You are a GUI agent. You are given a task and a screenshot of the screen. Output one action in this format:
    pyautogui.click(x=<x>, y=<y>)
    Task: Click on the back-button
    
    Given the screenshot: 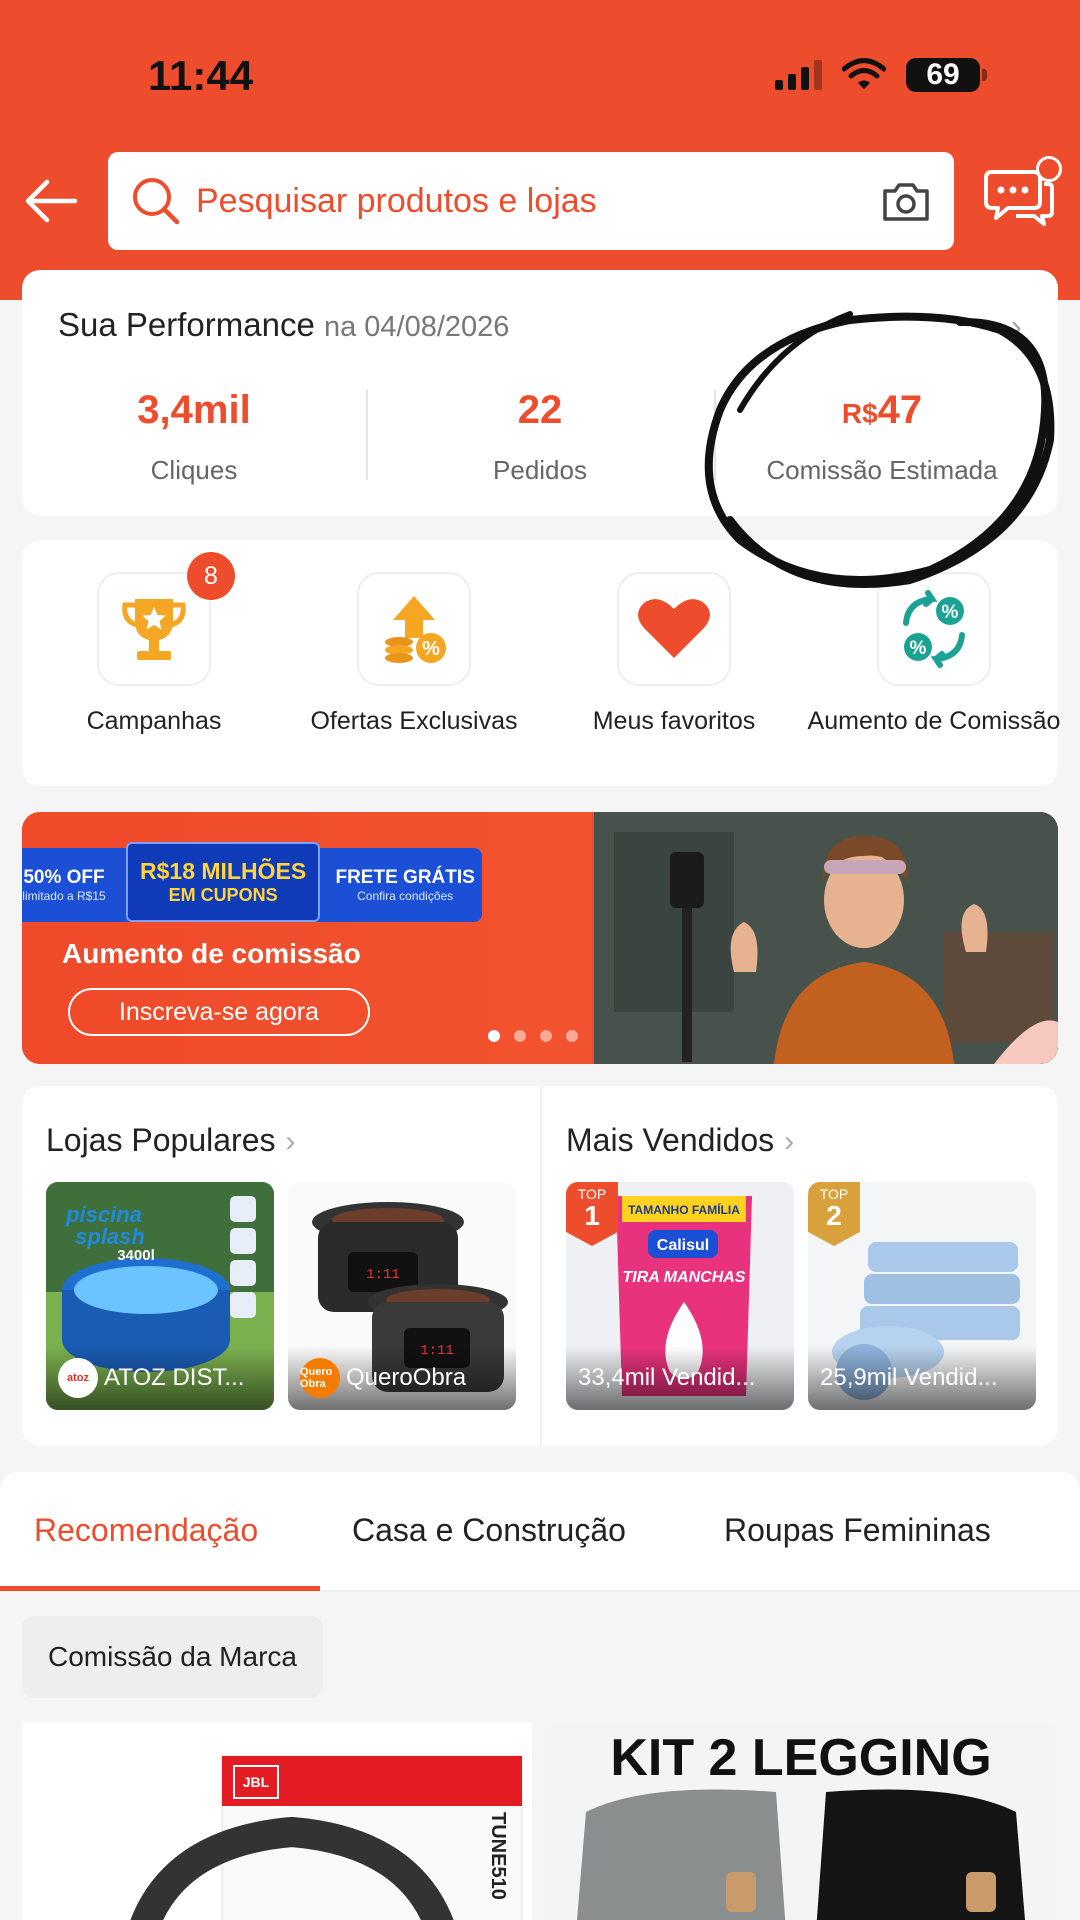 What is the action you would take?
    pyautogui.click(x=51, y=201)
    